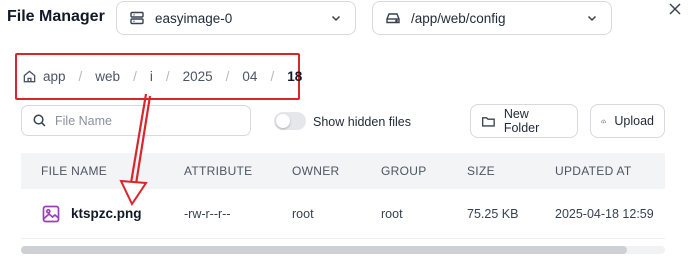 This screenshot has width=689, height=275. I want to click on new-folder-label: New Folder, so click(521, 121).